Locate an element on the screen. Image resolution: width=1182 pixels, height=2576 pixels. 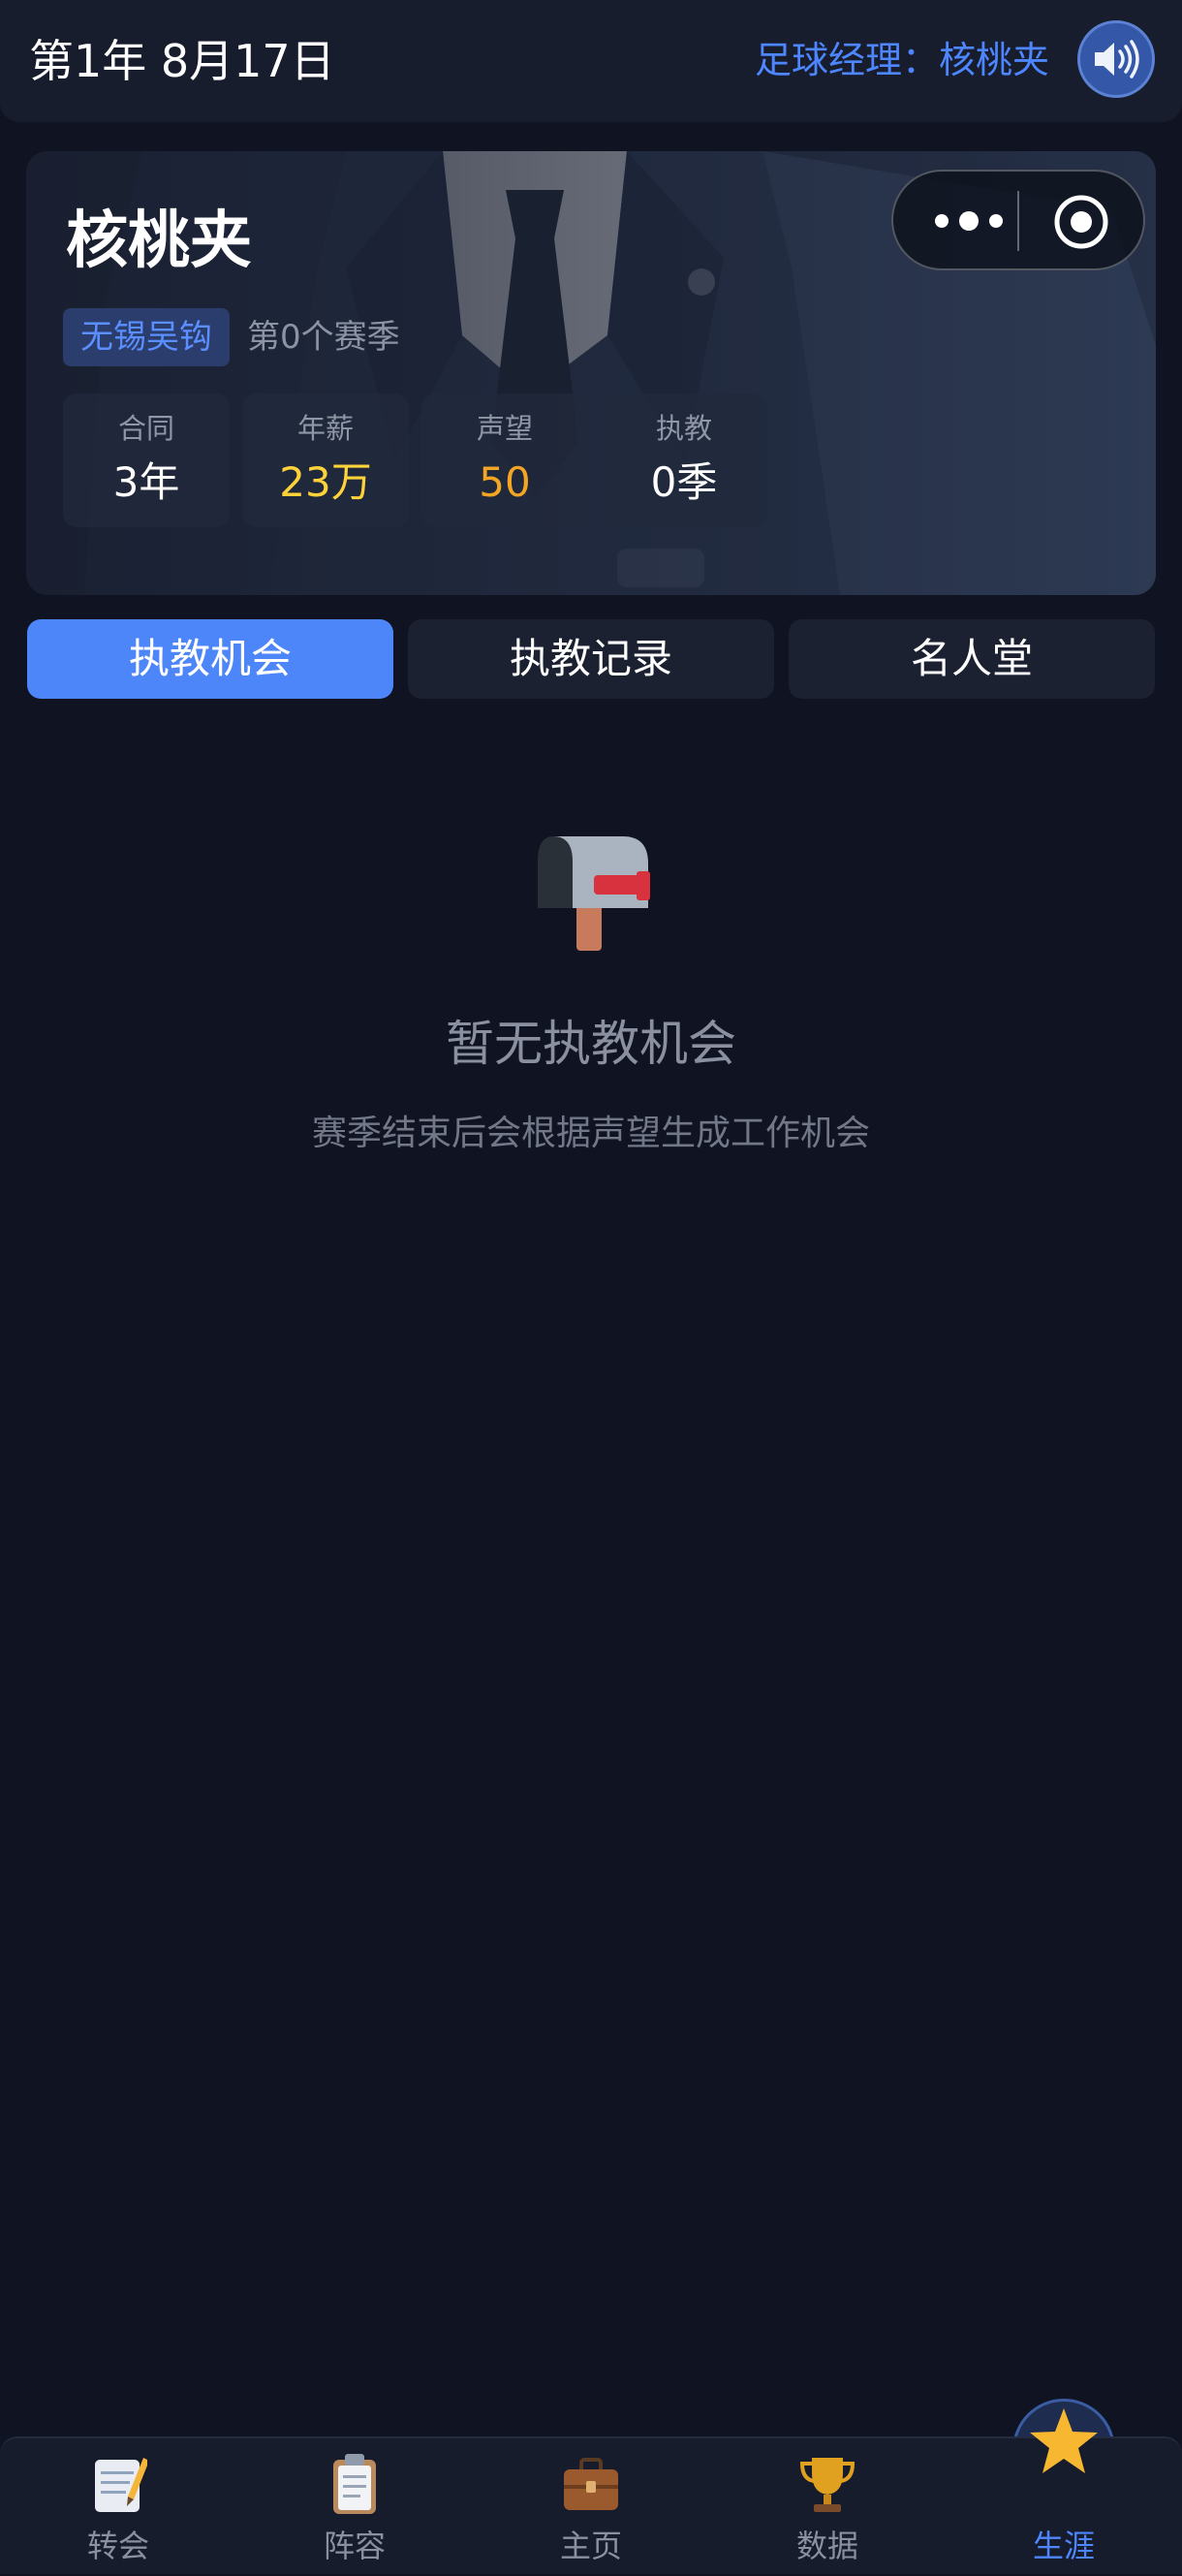
nav-squad: 阵容 is located at coordinates (355, 2507).